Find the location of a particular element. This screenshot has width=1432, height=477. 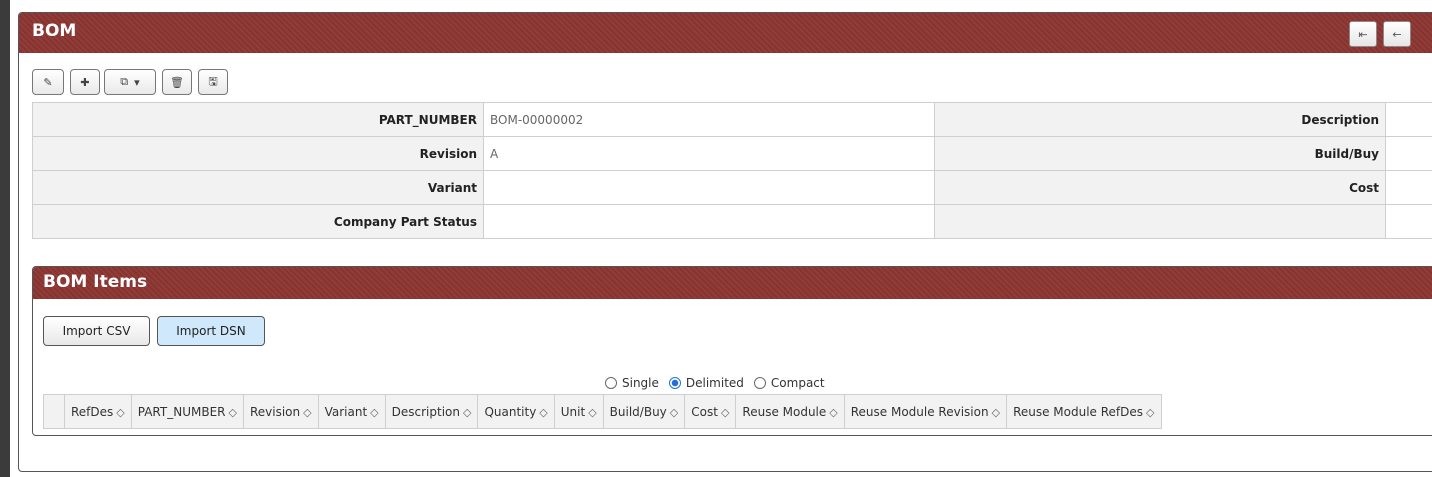

radio-compact is located at coordinates (759, 383).